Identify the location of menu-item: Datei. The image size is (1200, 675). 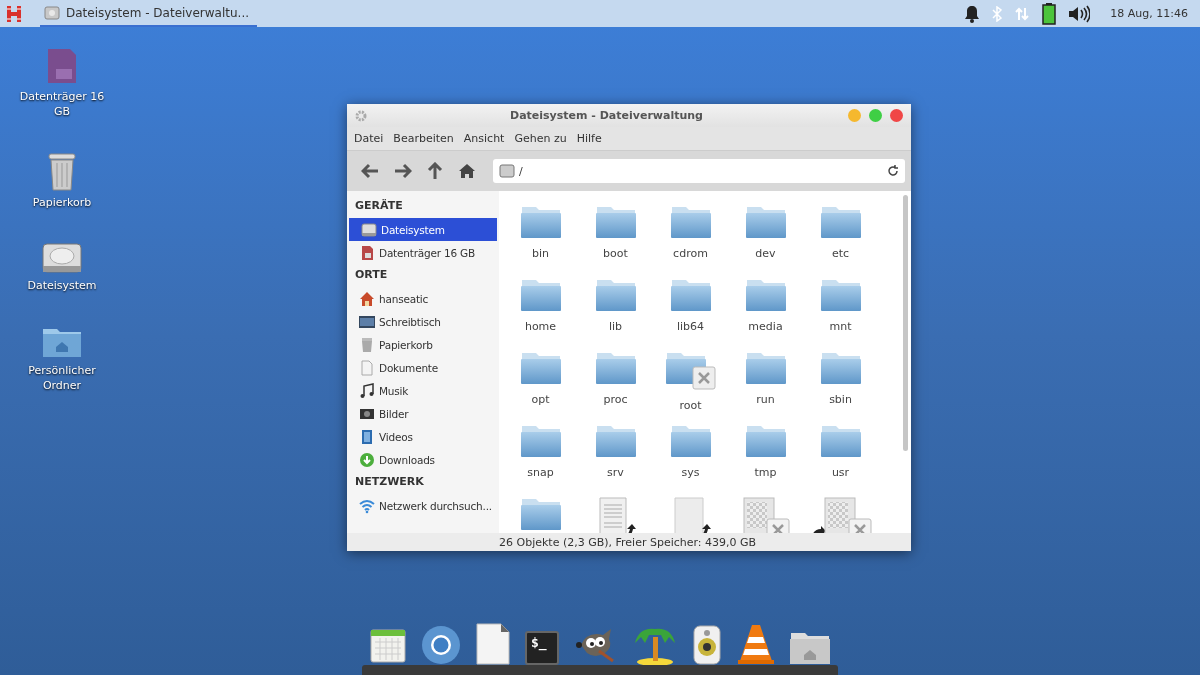
(369, 138).